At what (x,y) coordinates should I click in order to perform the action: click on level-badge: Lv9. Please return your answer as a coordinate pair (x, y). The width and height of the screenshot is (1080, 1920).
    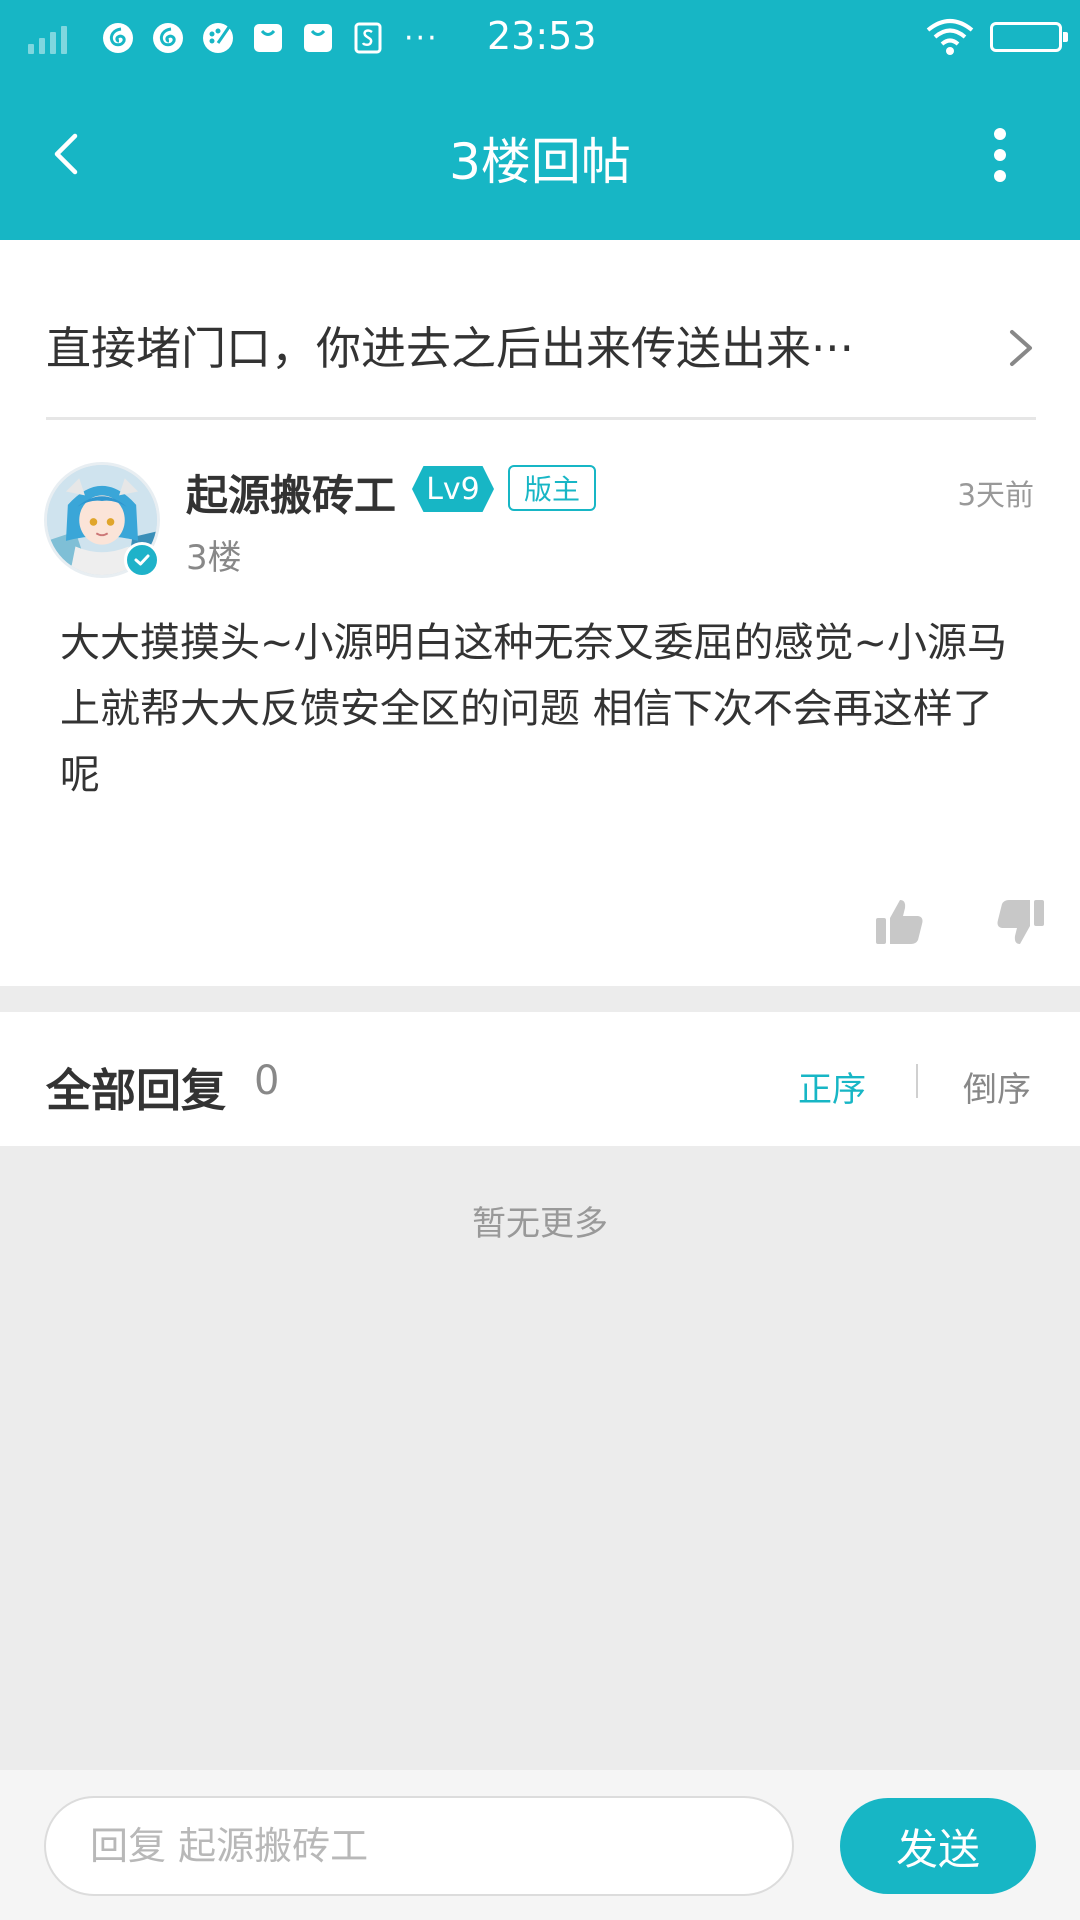
    Looking at the image, I should click on (453, 489).